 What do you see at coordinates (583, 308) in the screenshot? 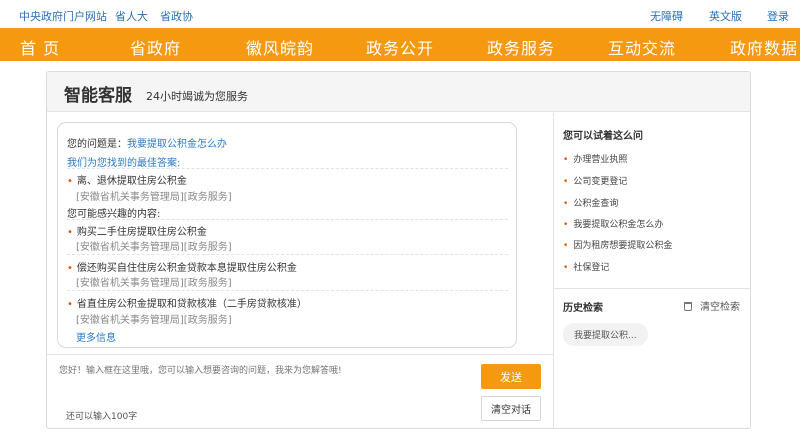
I see `history-title: 历史检索` at bounding box center [583, 308].